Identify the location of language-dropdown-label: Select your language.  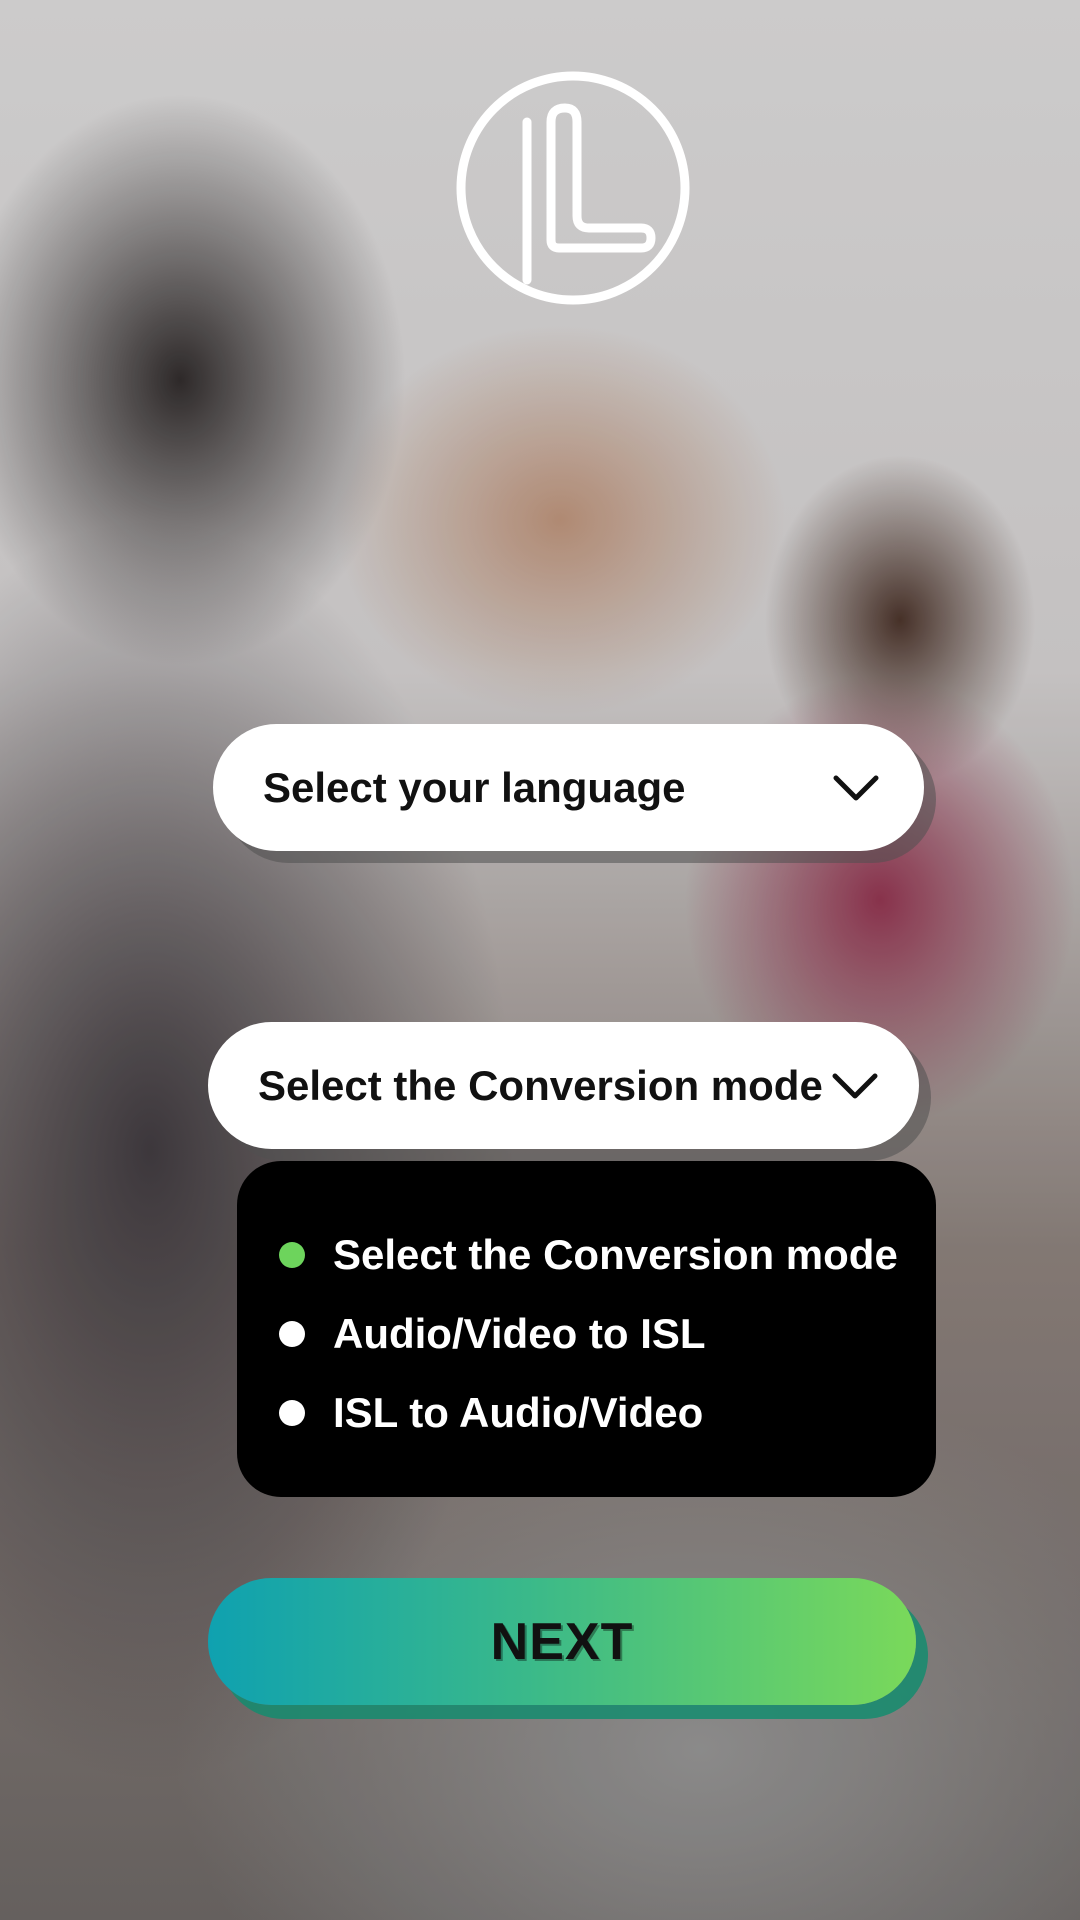
(474, 787).